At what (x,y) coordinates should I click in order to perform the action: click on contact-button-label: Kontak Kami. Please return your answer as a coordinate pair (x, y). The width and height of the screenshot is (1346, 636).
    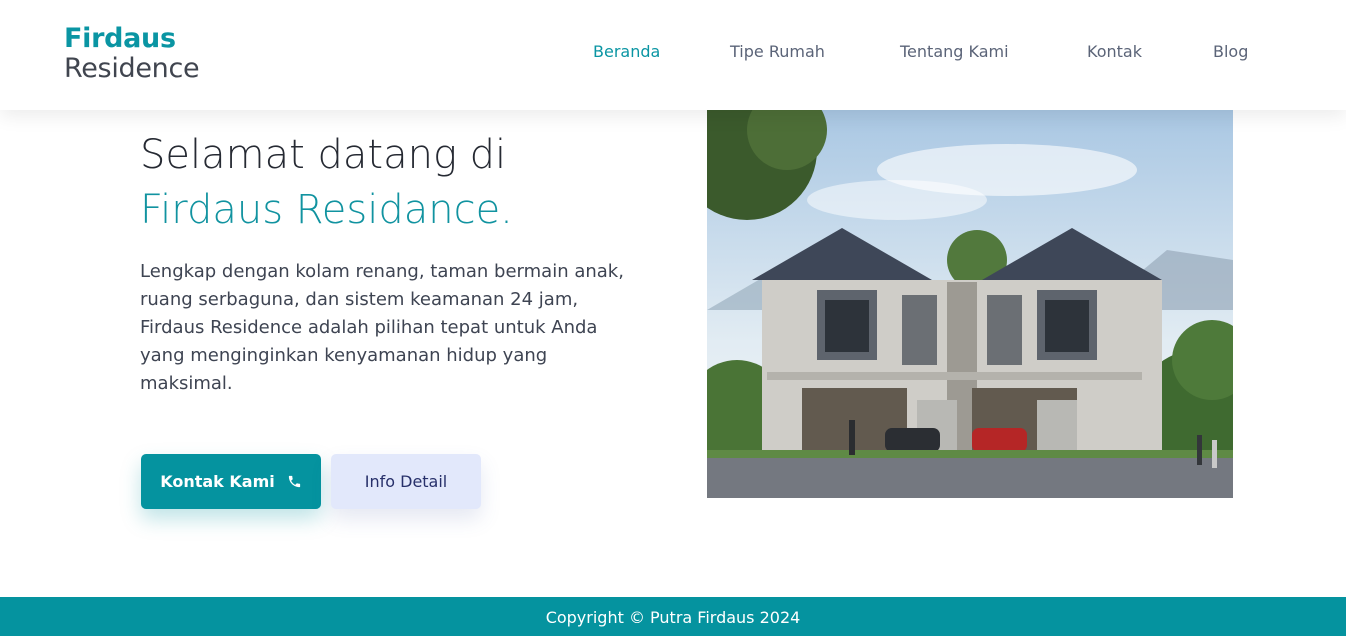
    Looking at the image, I should click on (217, 481).